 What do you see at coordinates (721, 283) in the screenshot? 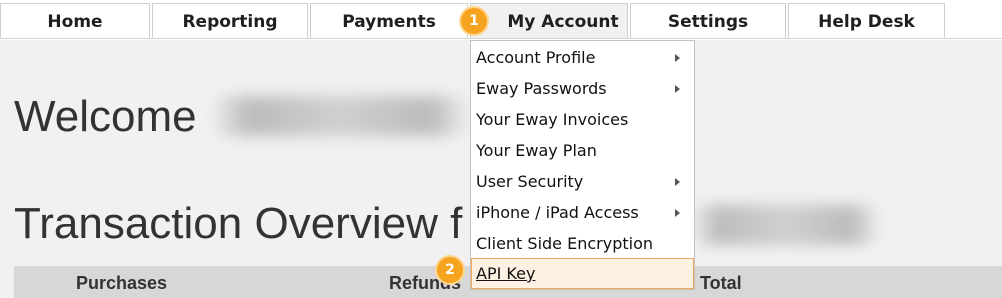
I see `column-header-total: Total` at bounding box center [721, 283].